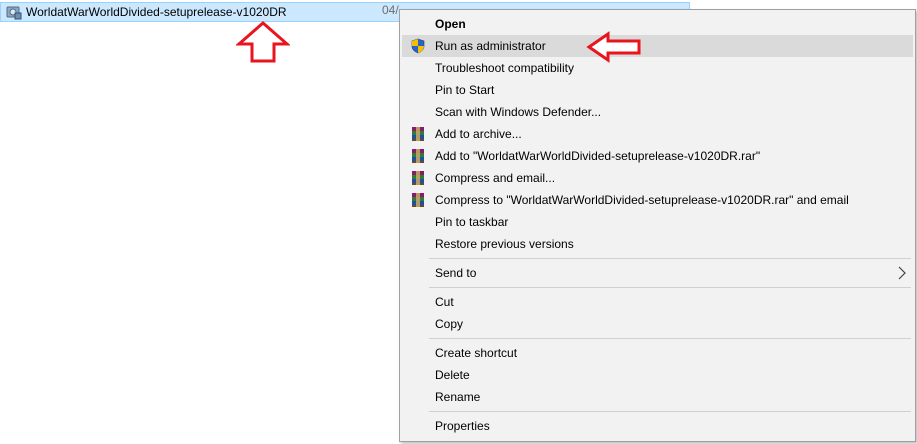  I want to click on menu-item-cut: Cut, so click(657, 302).